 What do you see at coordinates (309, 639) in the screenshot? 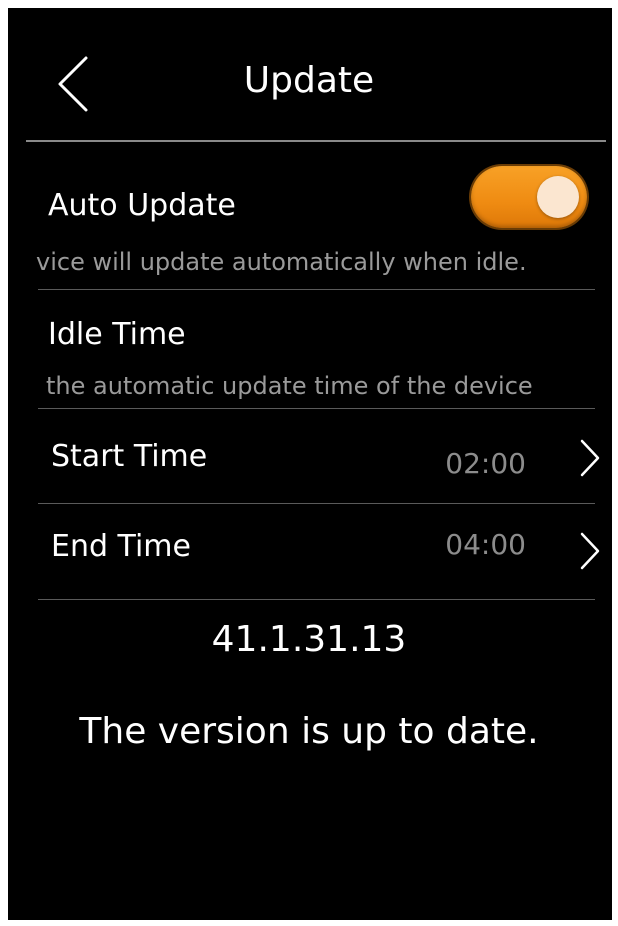
I see `version-number: 41.1.31.13` at bounding box center [309, 639].